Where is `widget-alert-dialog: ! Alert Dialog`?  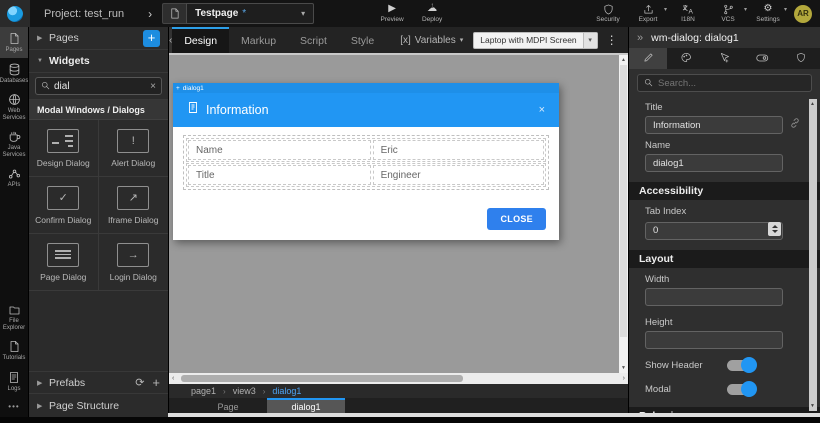 widget-alert-dialog: ! Alert Dialog is located at coordinates (133, 148).